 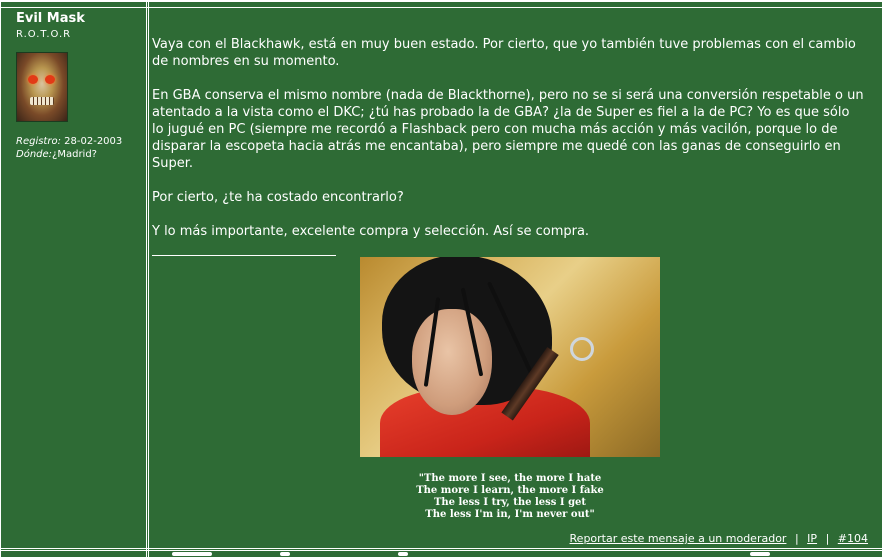 I want to click on post-paragraph: Por cierto, ¿te ha costado encontrarlo?, so click(x=278, y=197).